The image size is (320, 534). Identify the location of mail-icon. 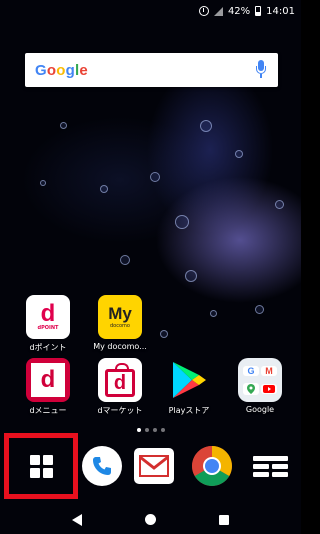
(154, 466).